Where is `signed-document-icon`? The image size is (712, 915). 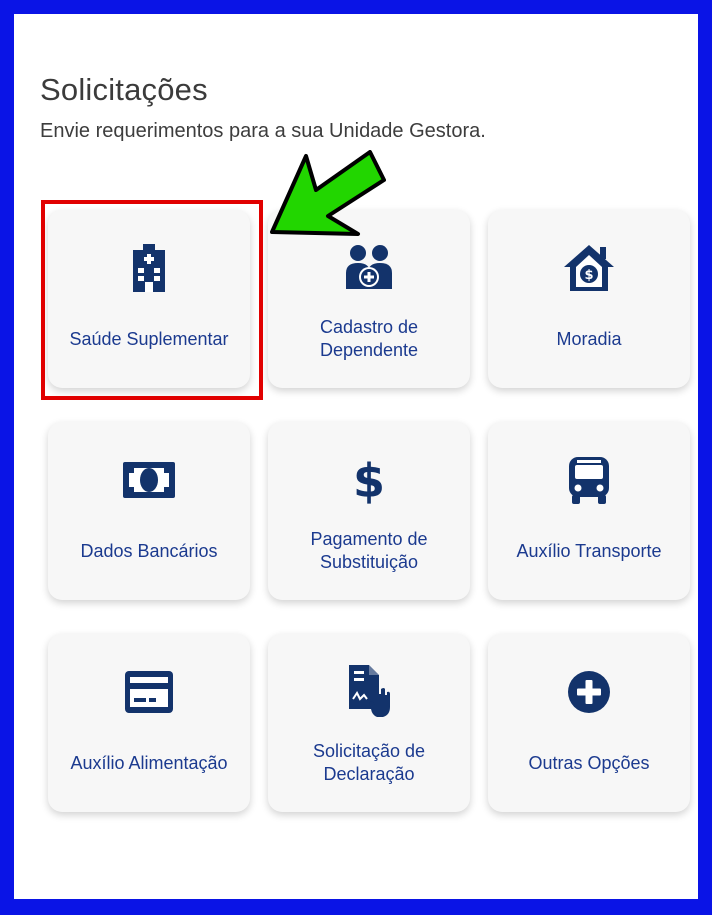
signed-document-icon is located at coordinates (369, 692).